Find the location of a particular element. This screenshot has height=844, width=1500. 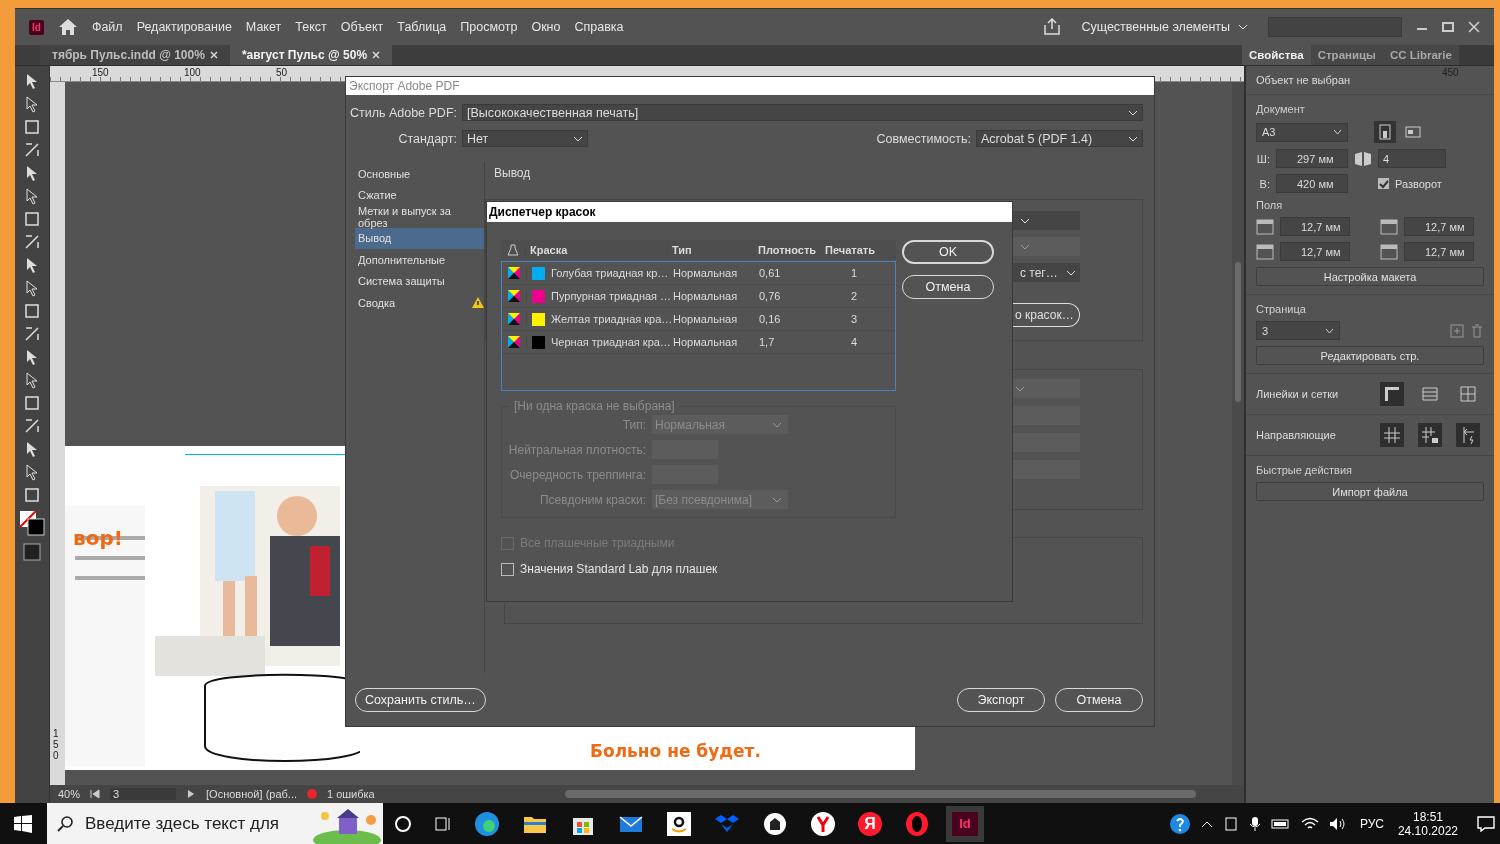

column-header: Печатать is located at coordinates (848, 250).